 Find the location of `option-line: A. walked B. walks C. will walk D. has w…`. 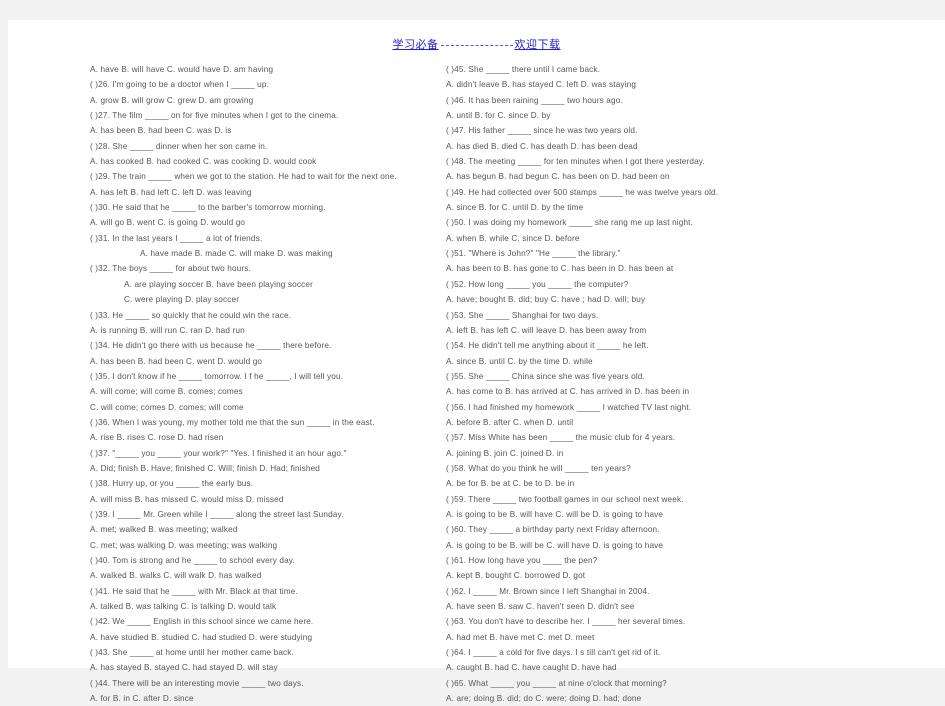

option-line: A. walked B. walks C. will walk D. has w… is located at coordinates (176, 576).